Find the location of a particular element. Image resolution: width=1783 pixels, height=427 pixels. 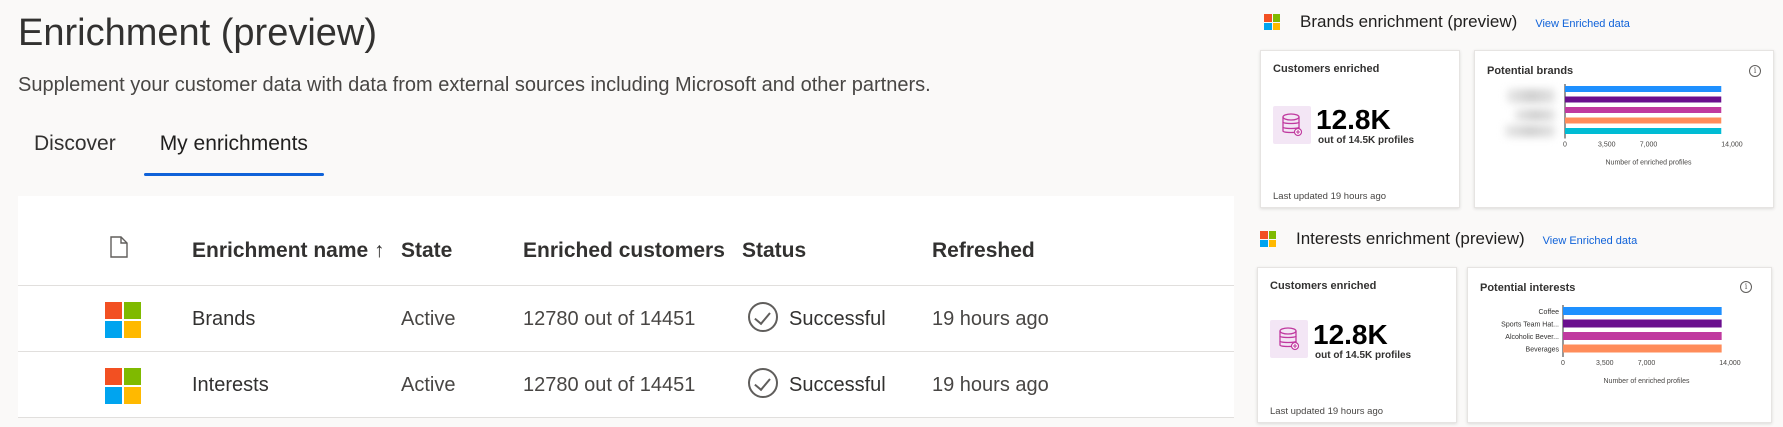

interests-view-enriched-link: View Enriched data is located at coordinates (1590, 241).